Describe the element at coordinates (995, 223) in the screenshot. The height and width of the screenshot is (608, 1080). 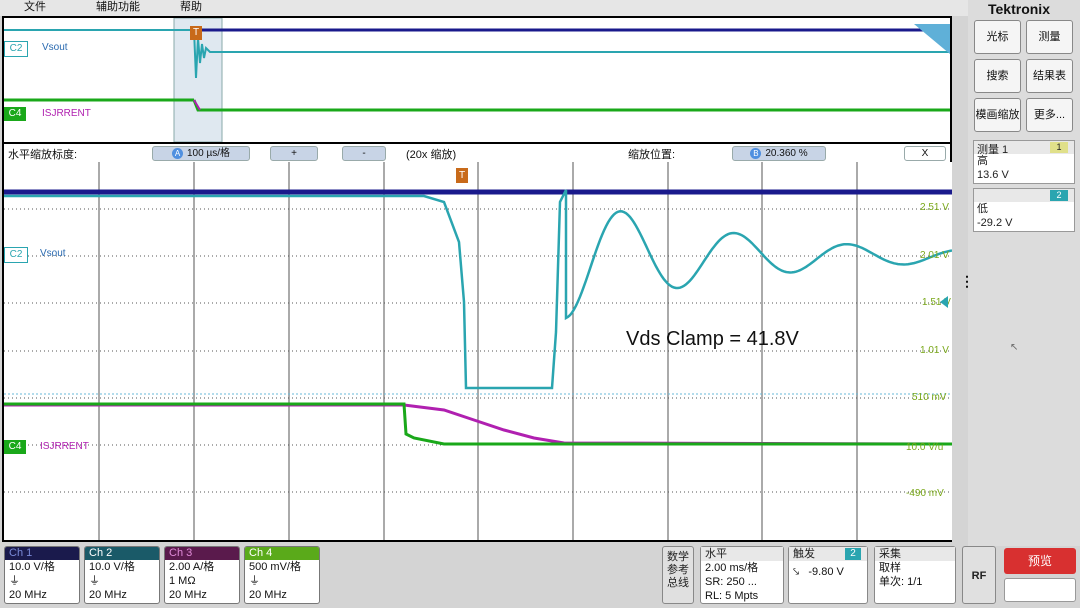
I see `meas2-value: -29.2 V` at that location.